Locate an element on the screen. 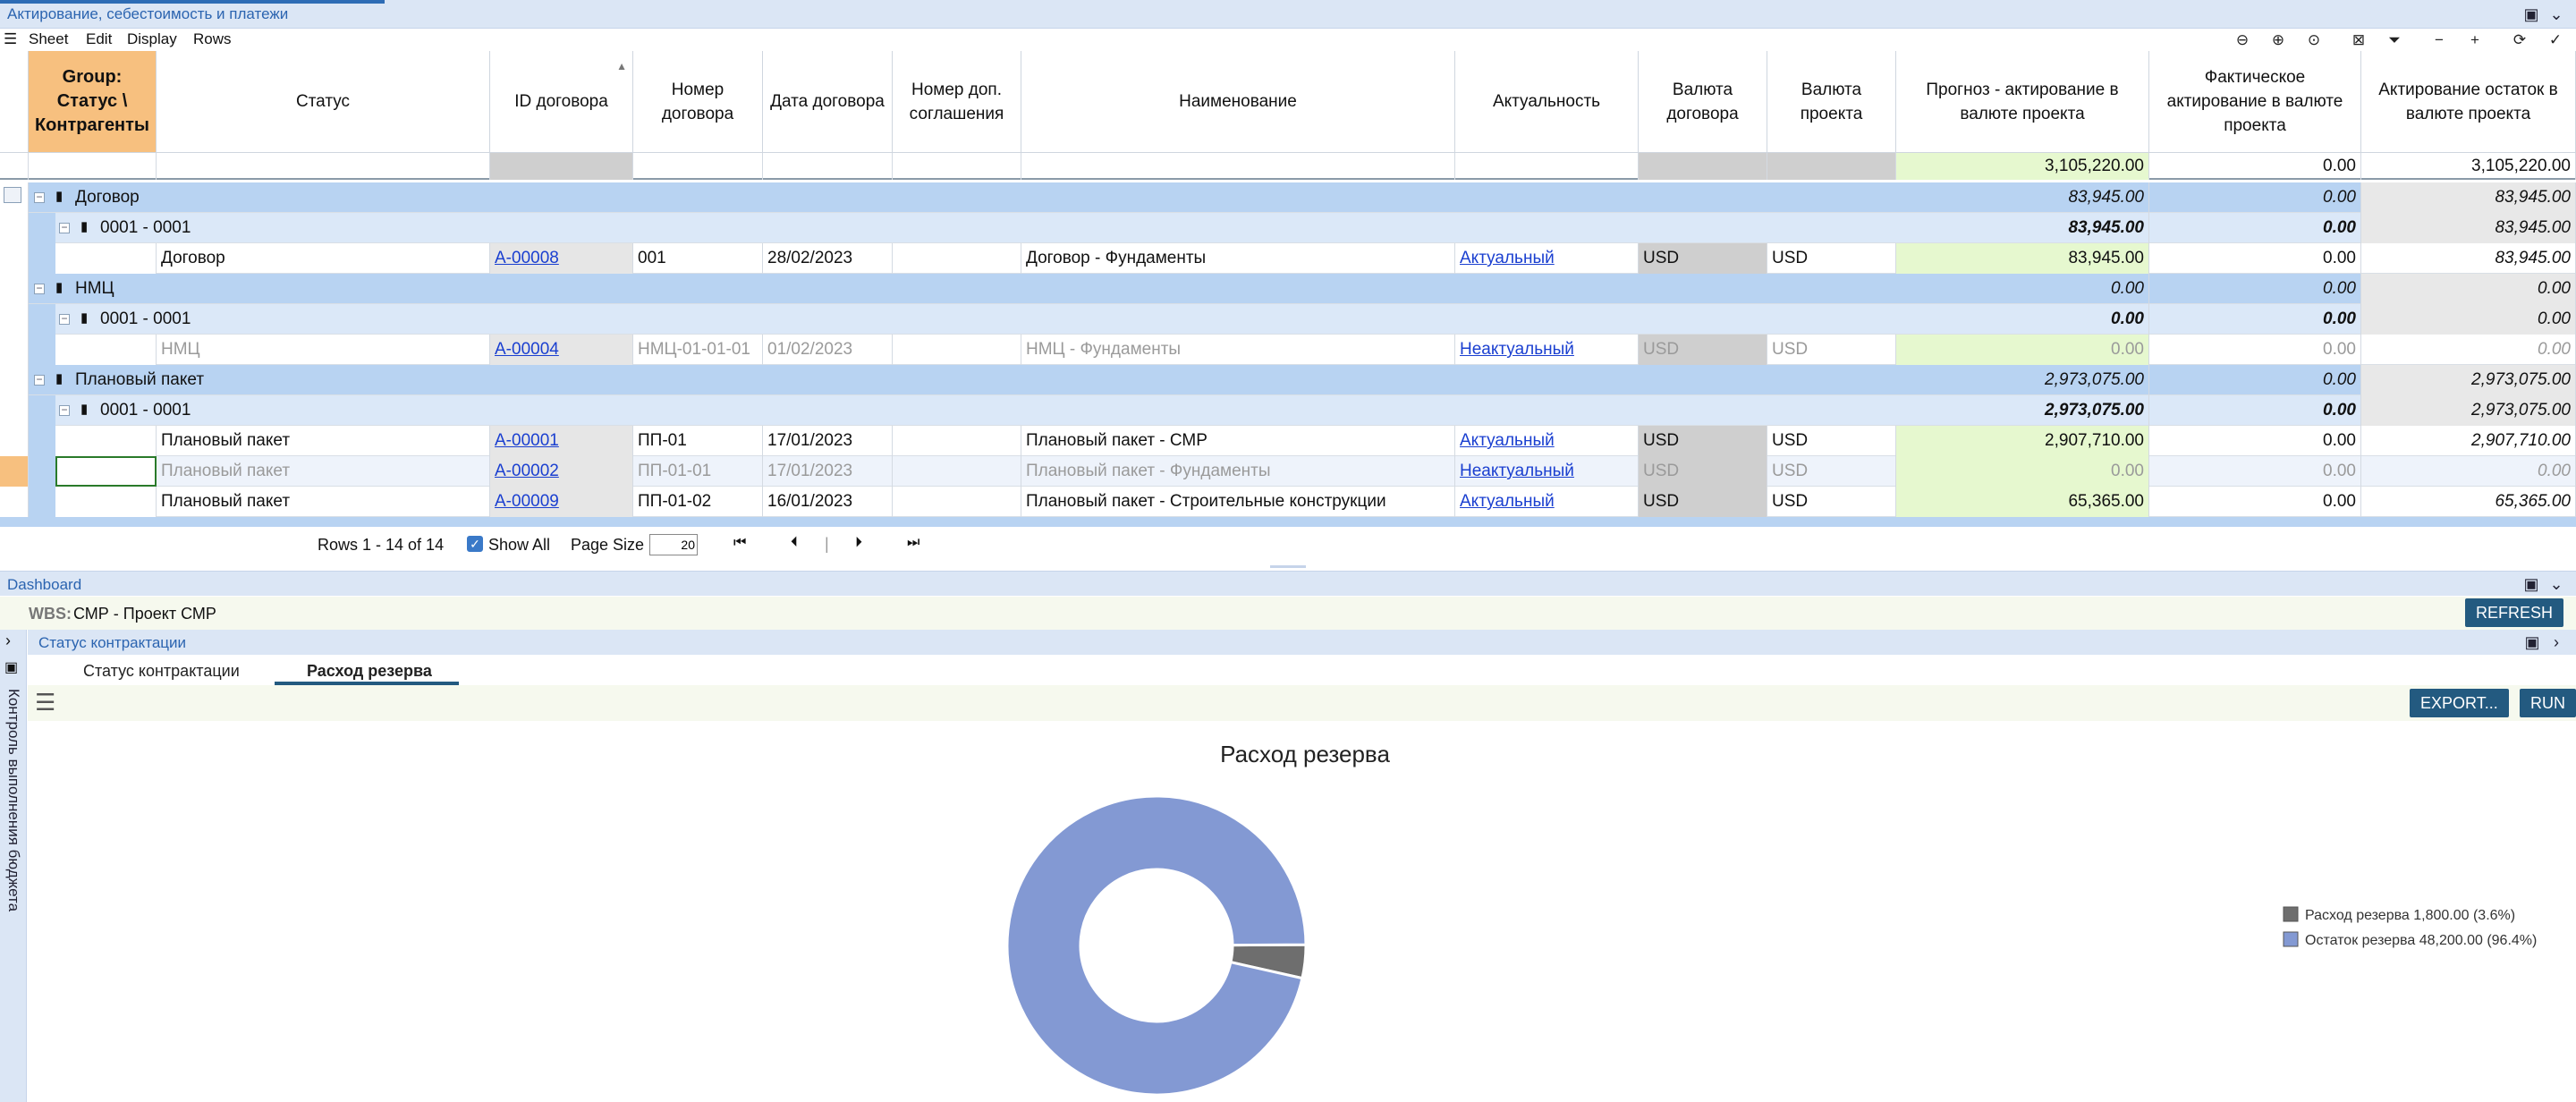  header-rest: Актирование остаток в валюте проекта is located at coordinates (2468, 102).